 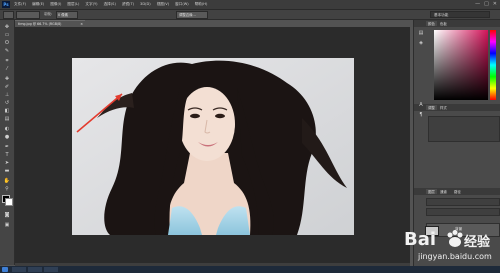 I want to click on tab-swatches: 色板, so click(x=443, y=23).